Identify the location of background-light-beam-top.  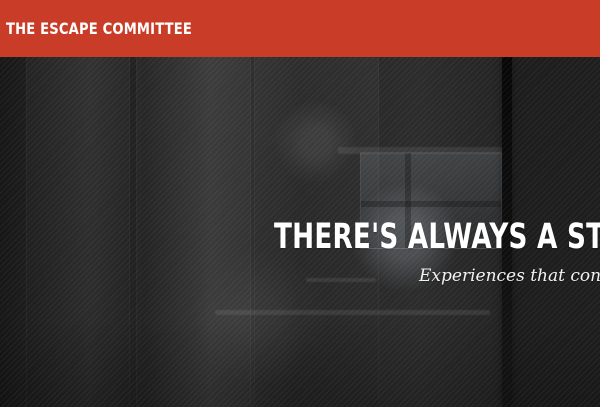
(420, 150).